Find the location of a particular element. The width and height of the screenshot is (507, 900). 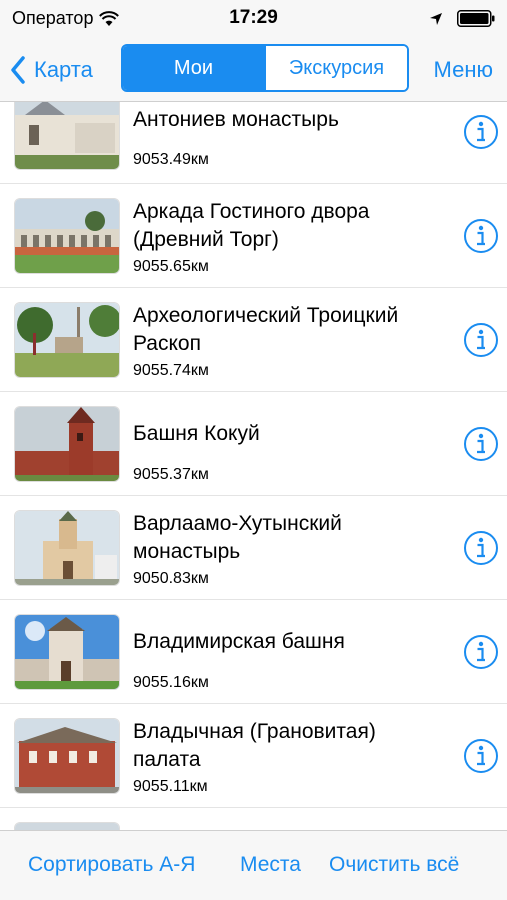

place-distance: 9055.11км is located at coordinates (170, 786).